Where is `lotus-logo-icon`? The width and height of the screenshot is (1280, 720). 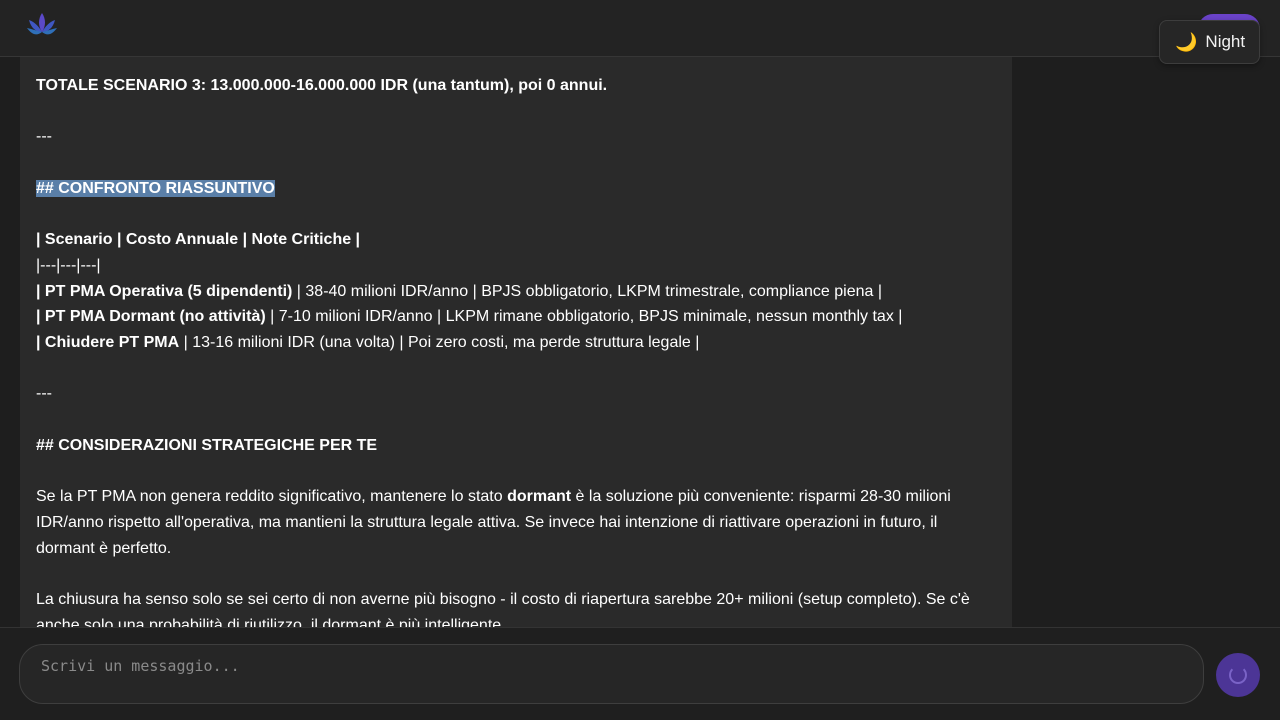
lotus-logo-icon is located at coordinates (42, 25).